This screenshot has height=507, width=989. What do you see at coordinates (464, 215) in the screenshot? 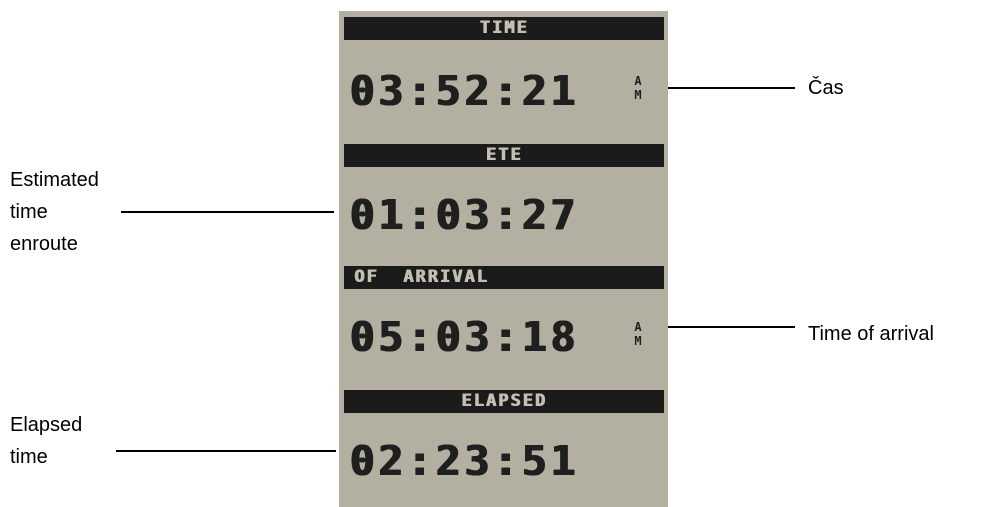
I see `ete-value: 01:03:27` at bounding box center [464, 215].